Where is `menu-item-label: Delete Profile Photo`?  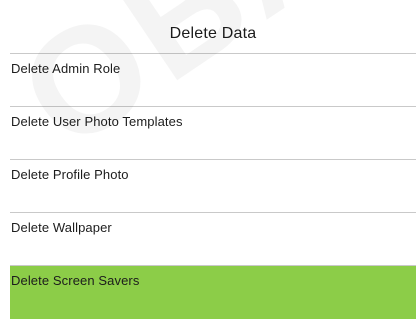 menu-item-label: Delete Profile Photo is located at coordinates (70, 174).